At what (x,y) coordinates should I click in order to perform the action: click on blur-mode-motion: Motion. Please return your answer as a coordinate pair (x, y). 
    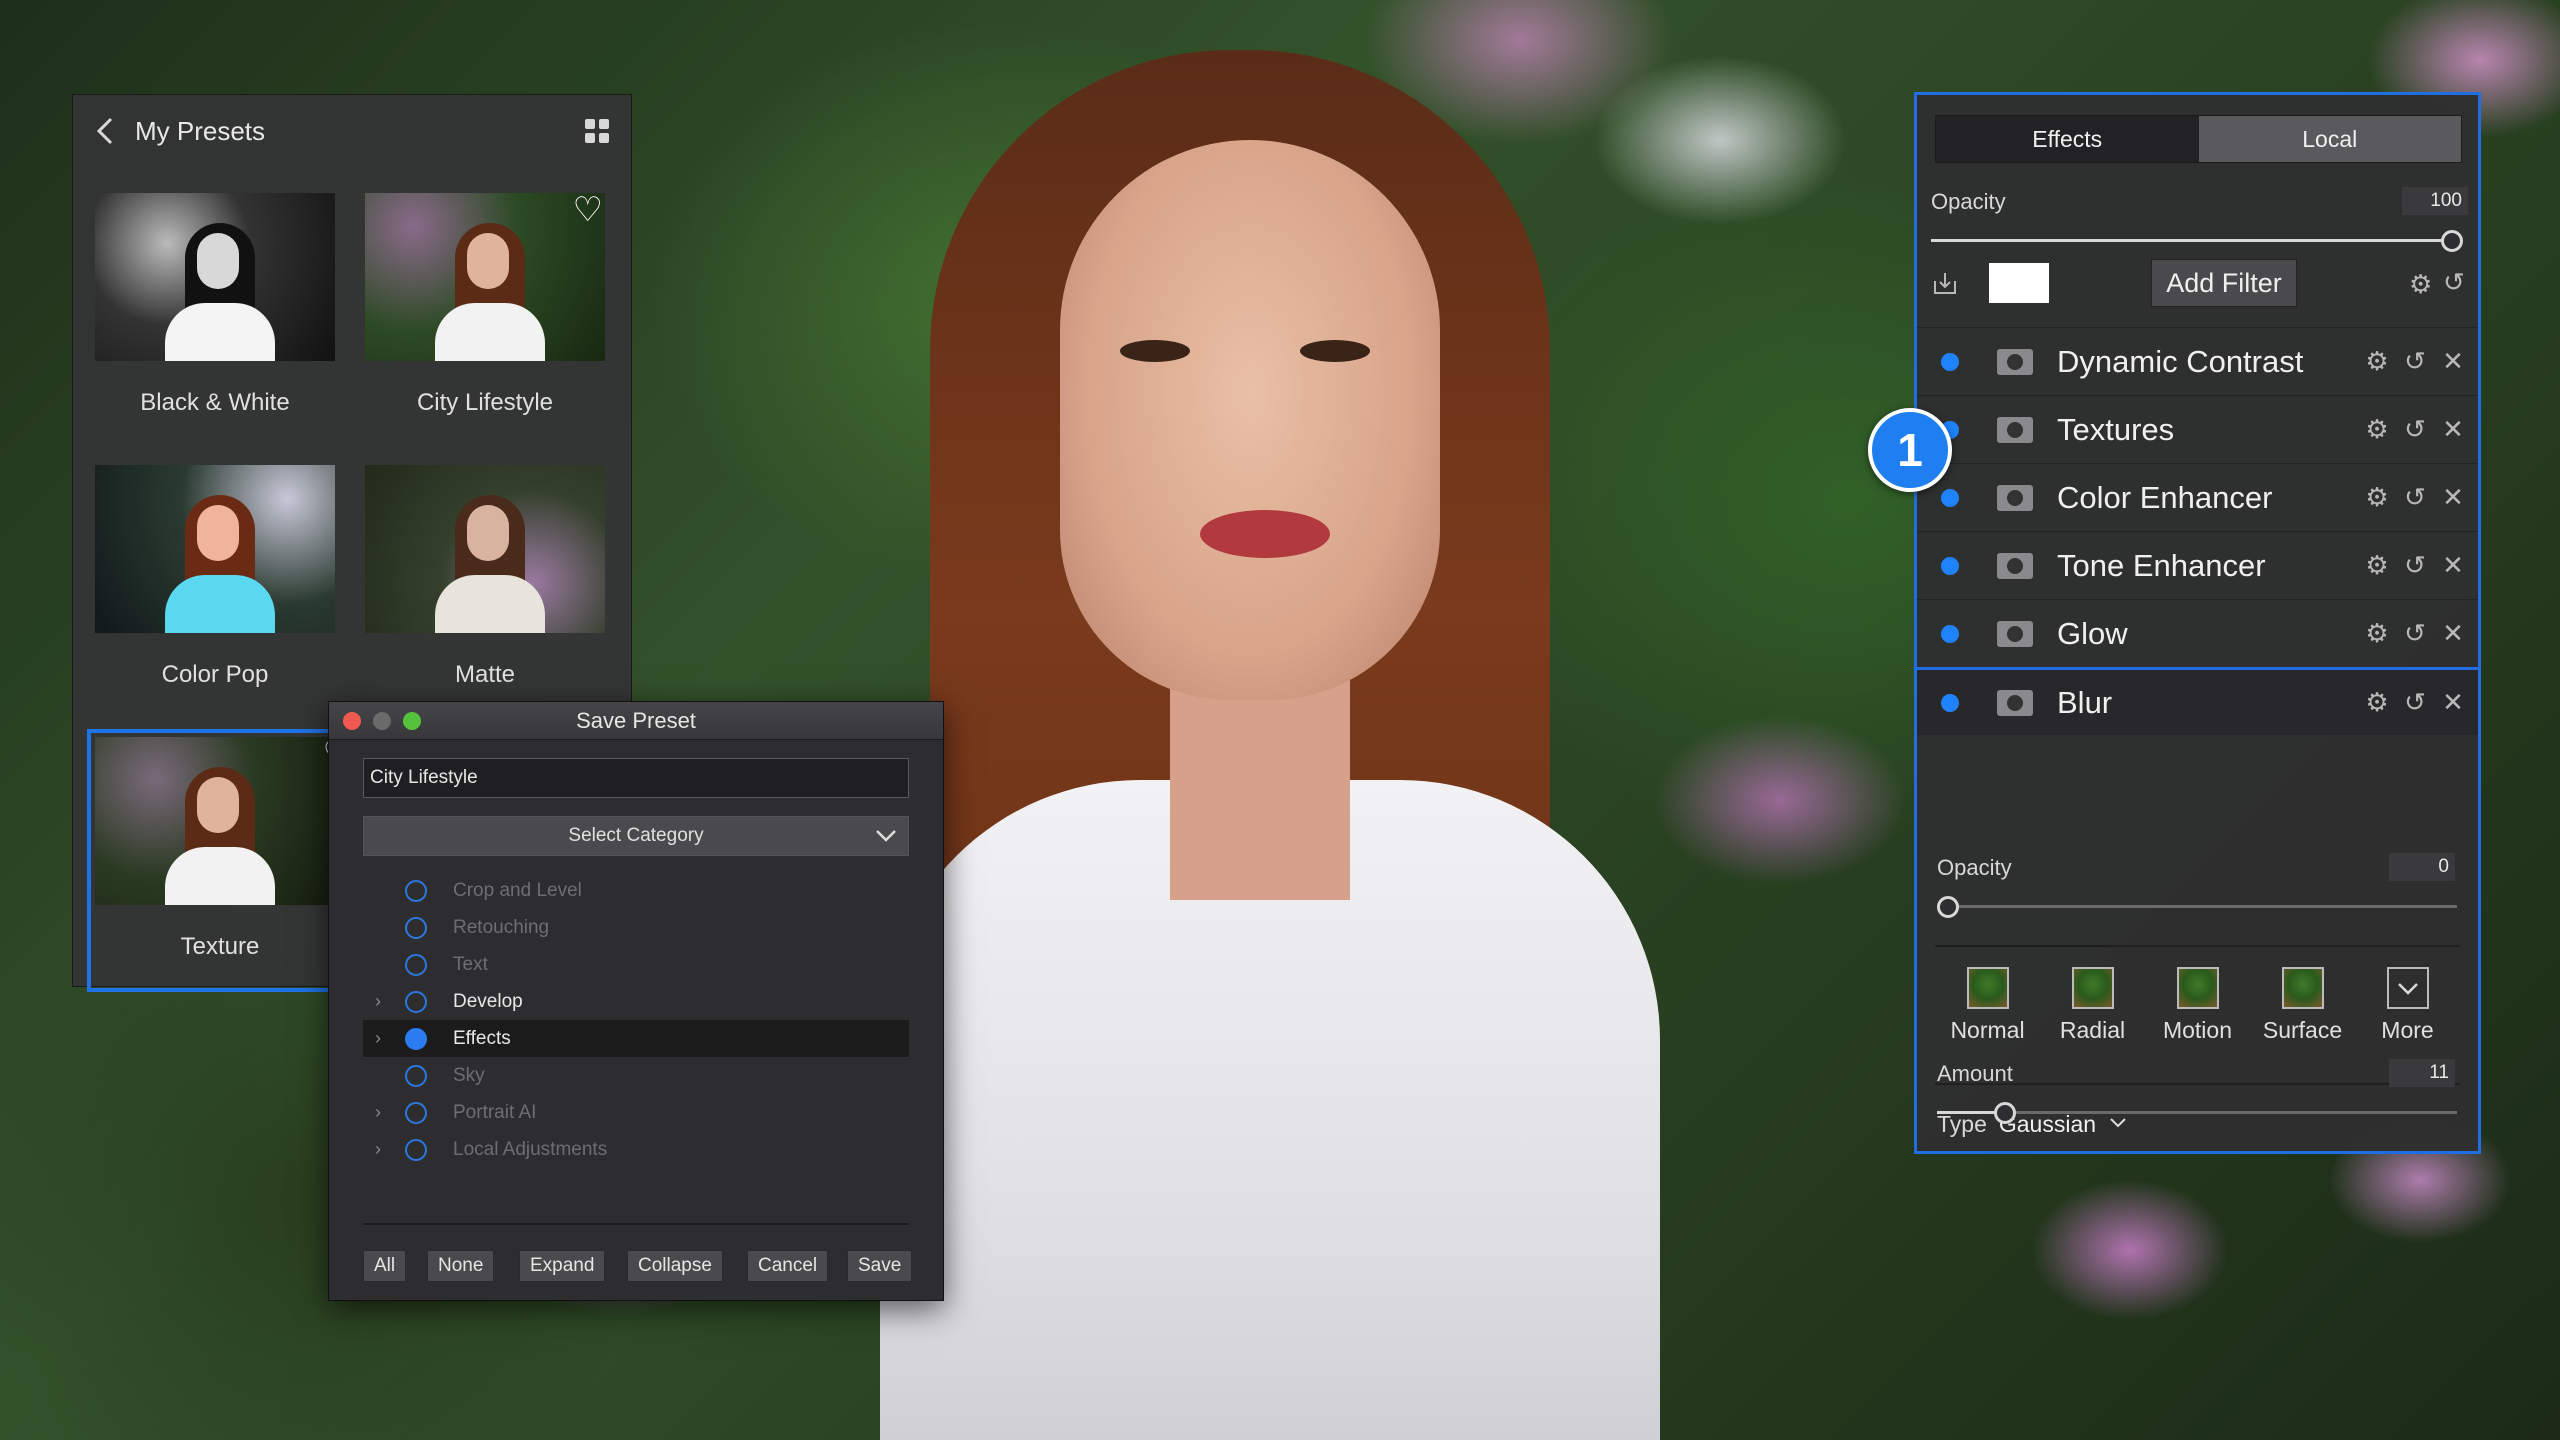
    Looking at the image, I should click on (2197, 1012).